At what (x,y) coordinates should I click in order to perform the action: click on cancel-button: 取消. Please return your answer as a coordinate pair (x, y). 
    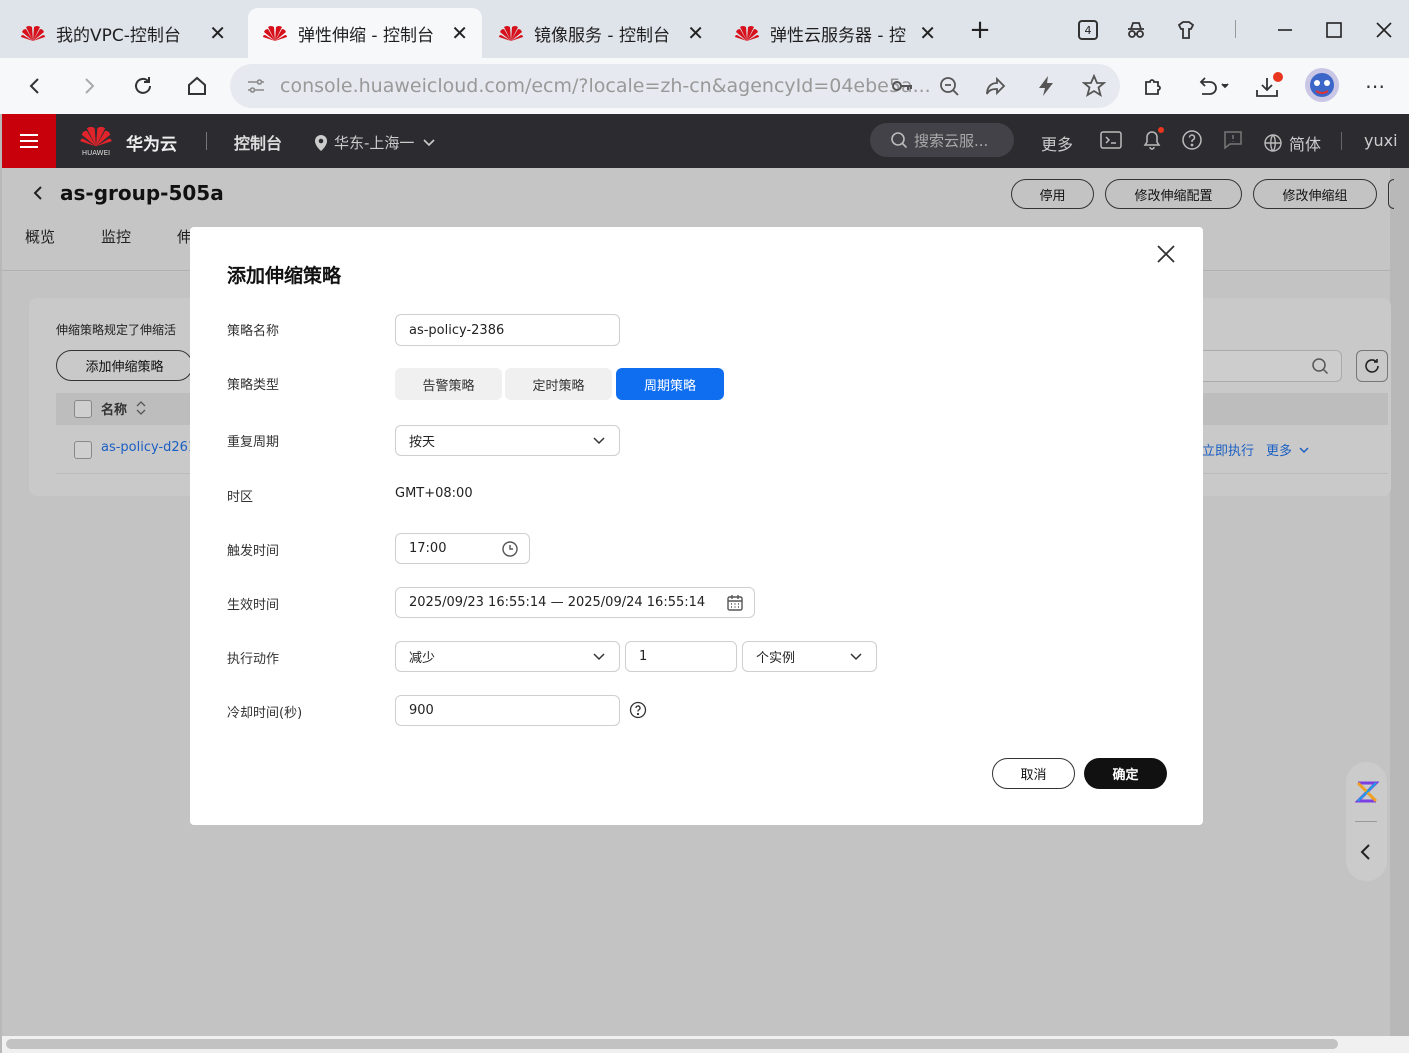
    Looking at the image, I should click on (1033, 773).